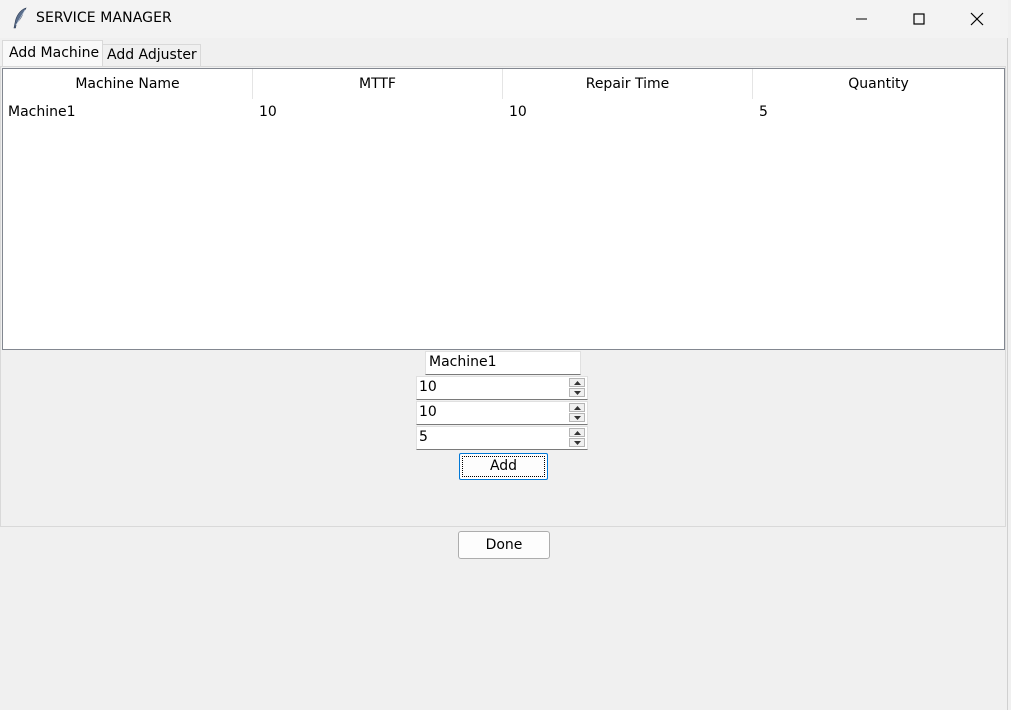 This screenshot has height=710, width=1011. What do you see at coordinates (42, 112) in the screenshot?
I see `cell-machine-name: Machine1` at bounding box center [42, 112].